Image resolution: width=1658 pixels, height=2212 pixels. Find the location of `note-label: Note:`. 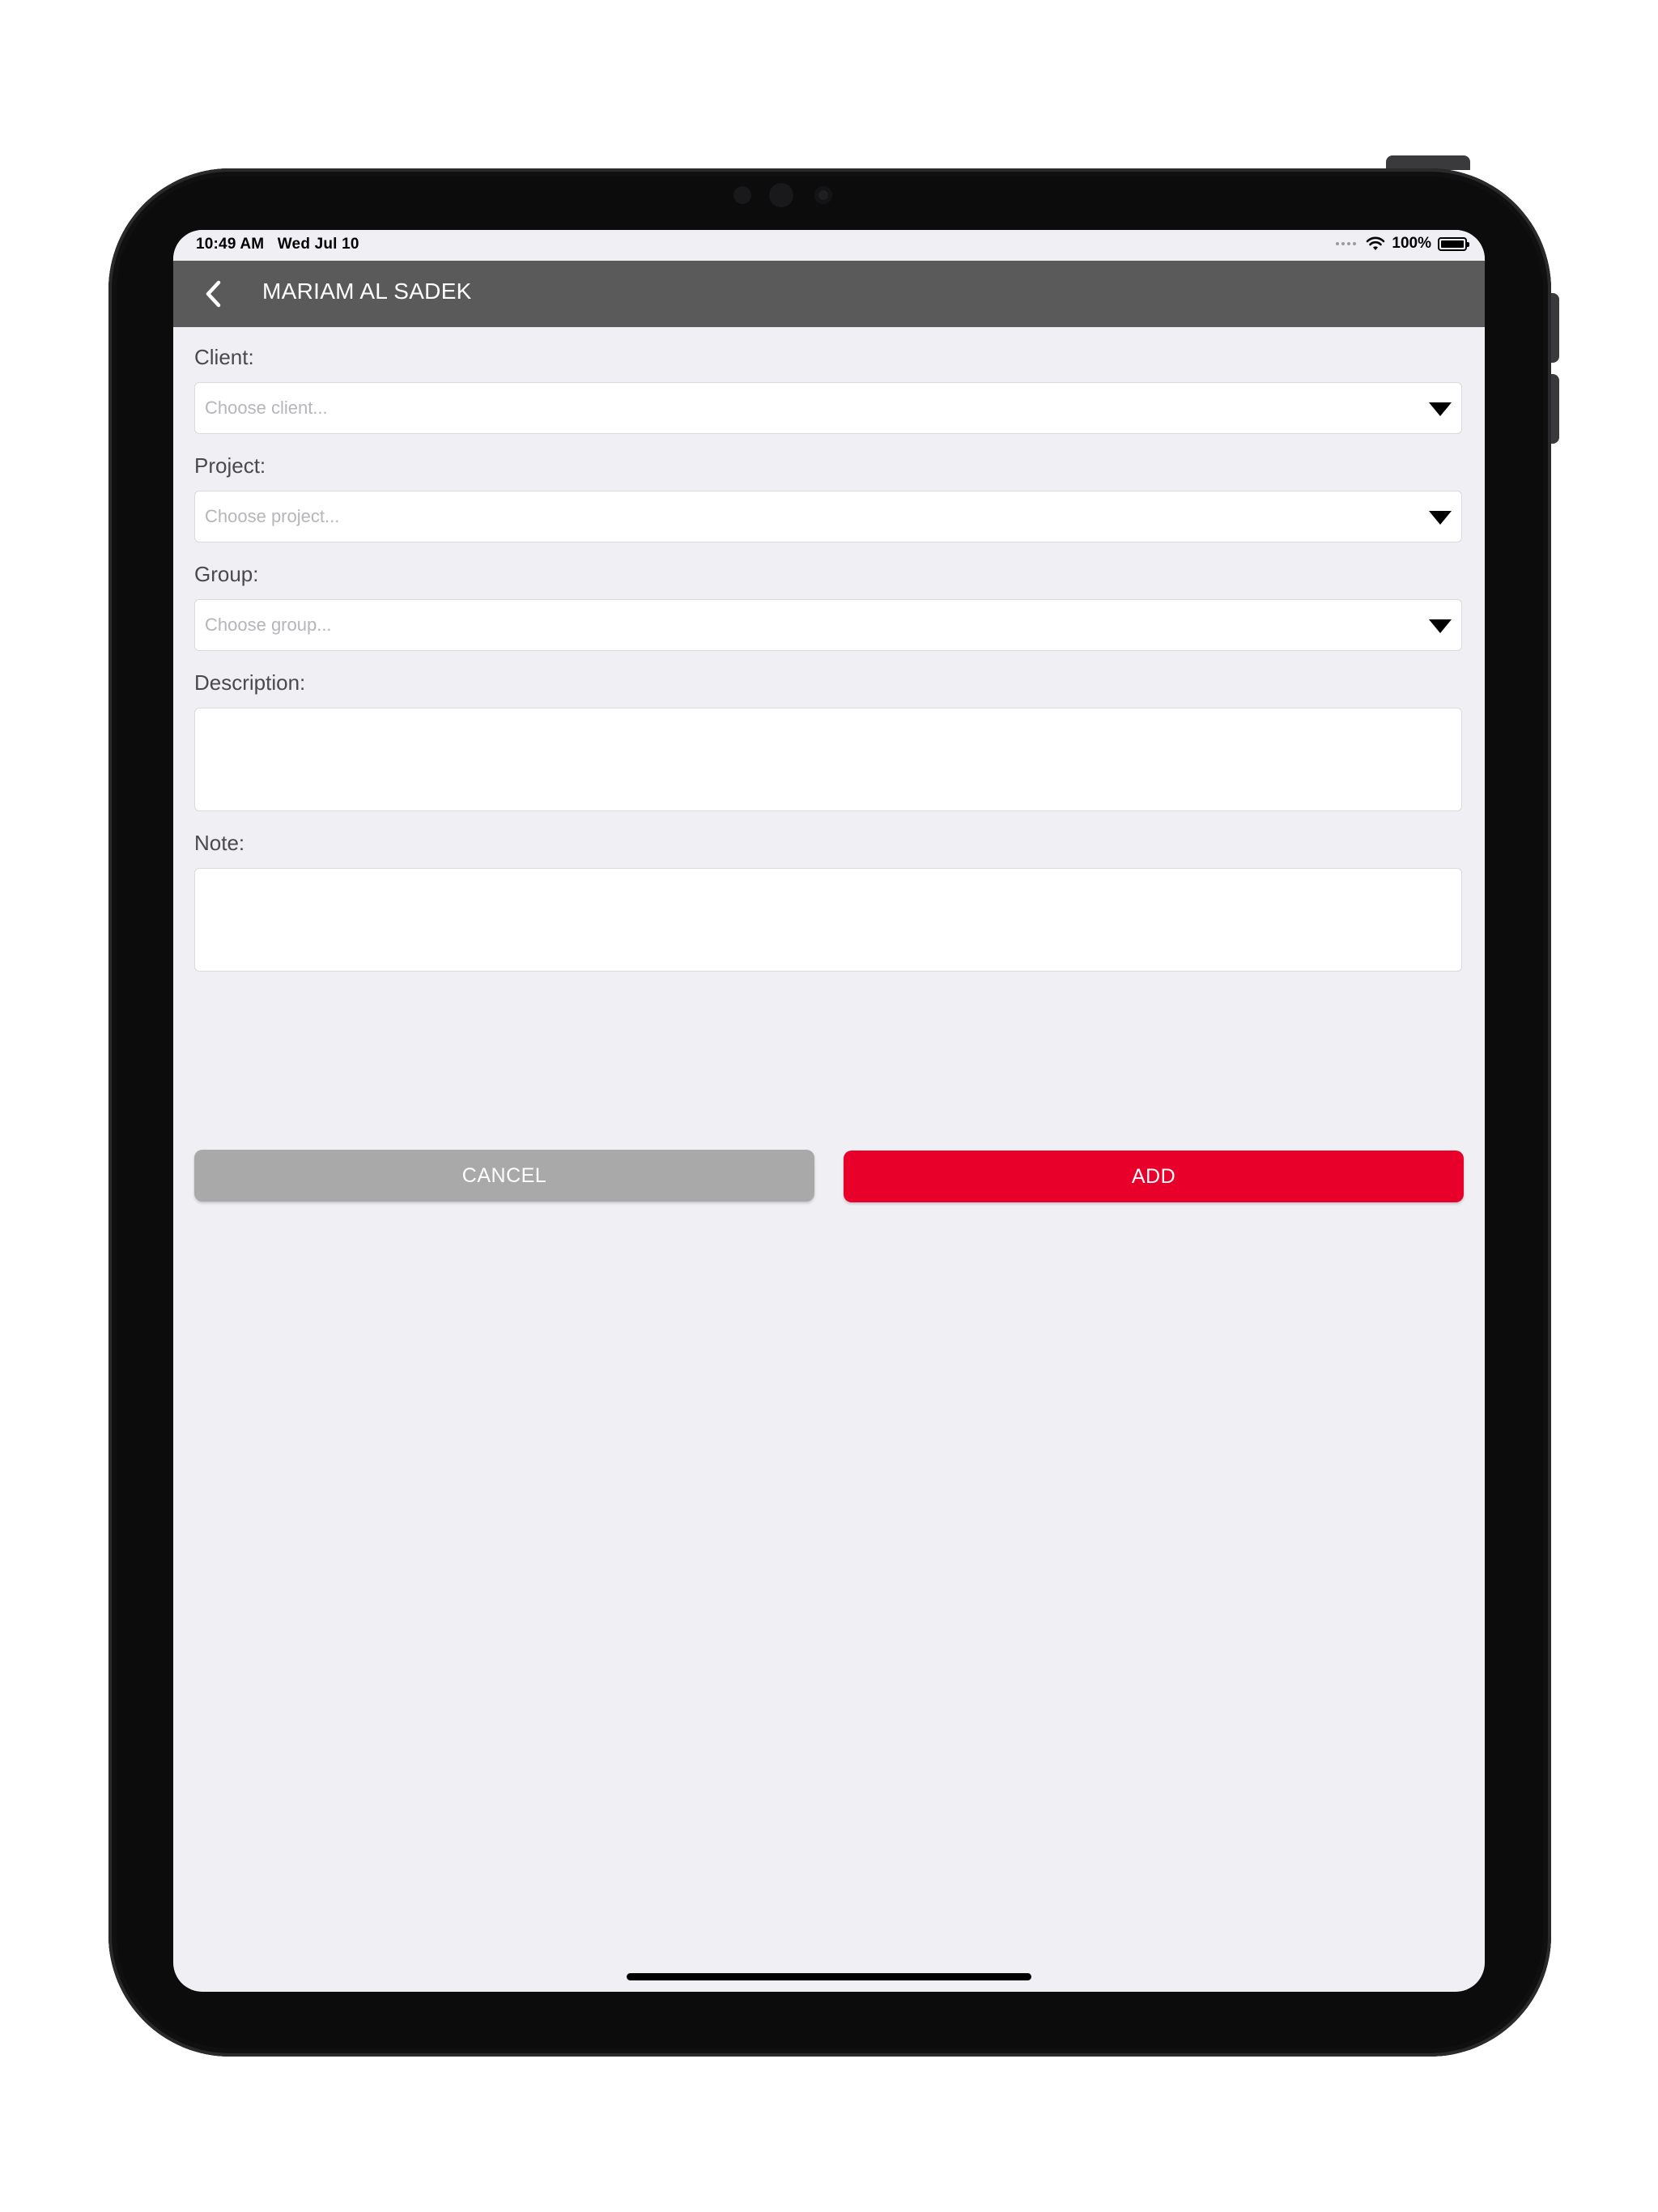

note-label: Note: is located at coordinates (219, 843).